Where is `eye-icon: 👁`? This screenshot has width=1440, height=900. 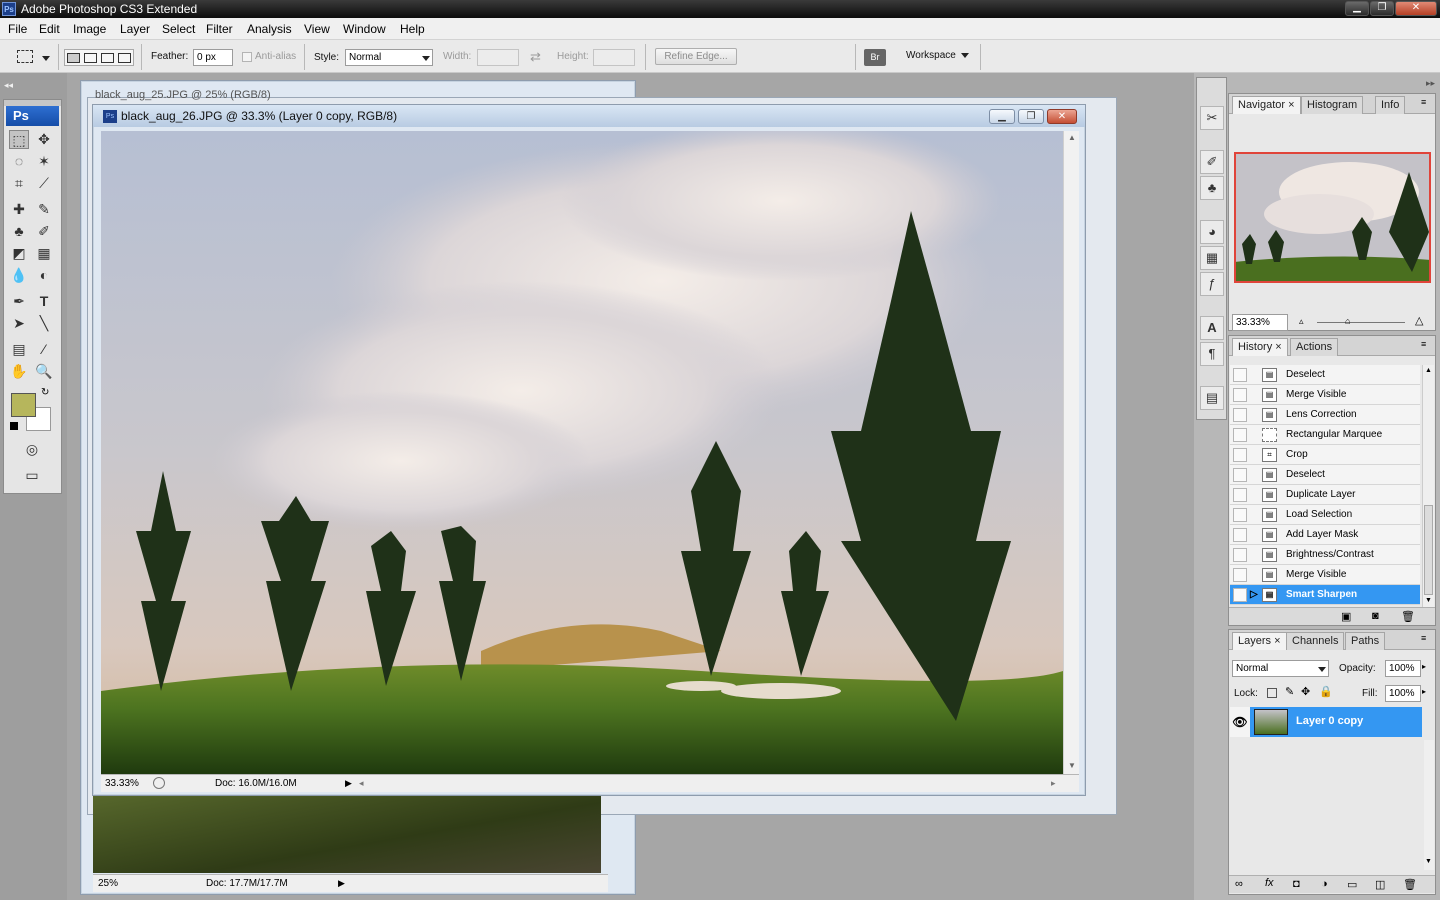 eye-icon: 👁 is located at coordinates (1240, 722).